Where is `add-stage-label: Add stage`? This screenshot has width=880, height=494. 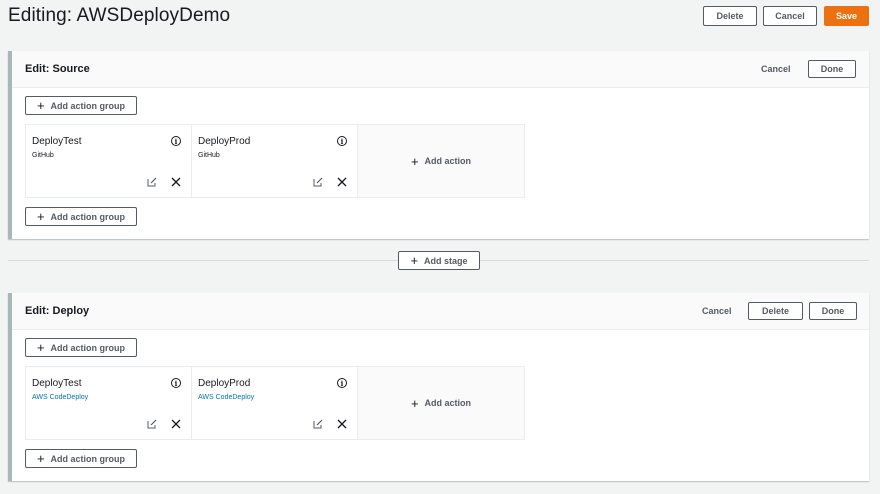
add-stage-label: Add stage is located at coordinates (446, 260).